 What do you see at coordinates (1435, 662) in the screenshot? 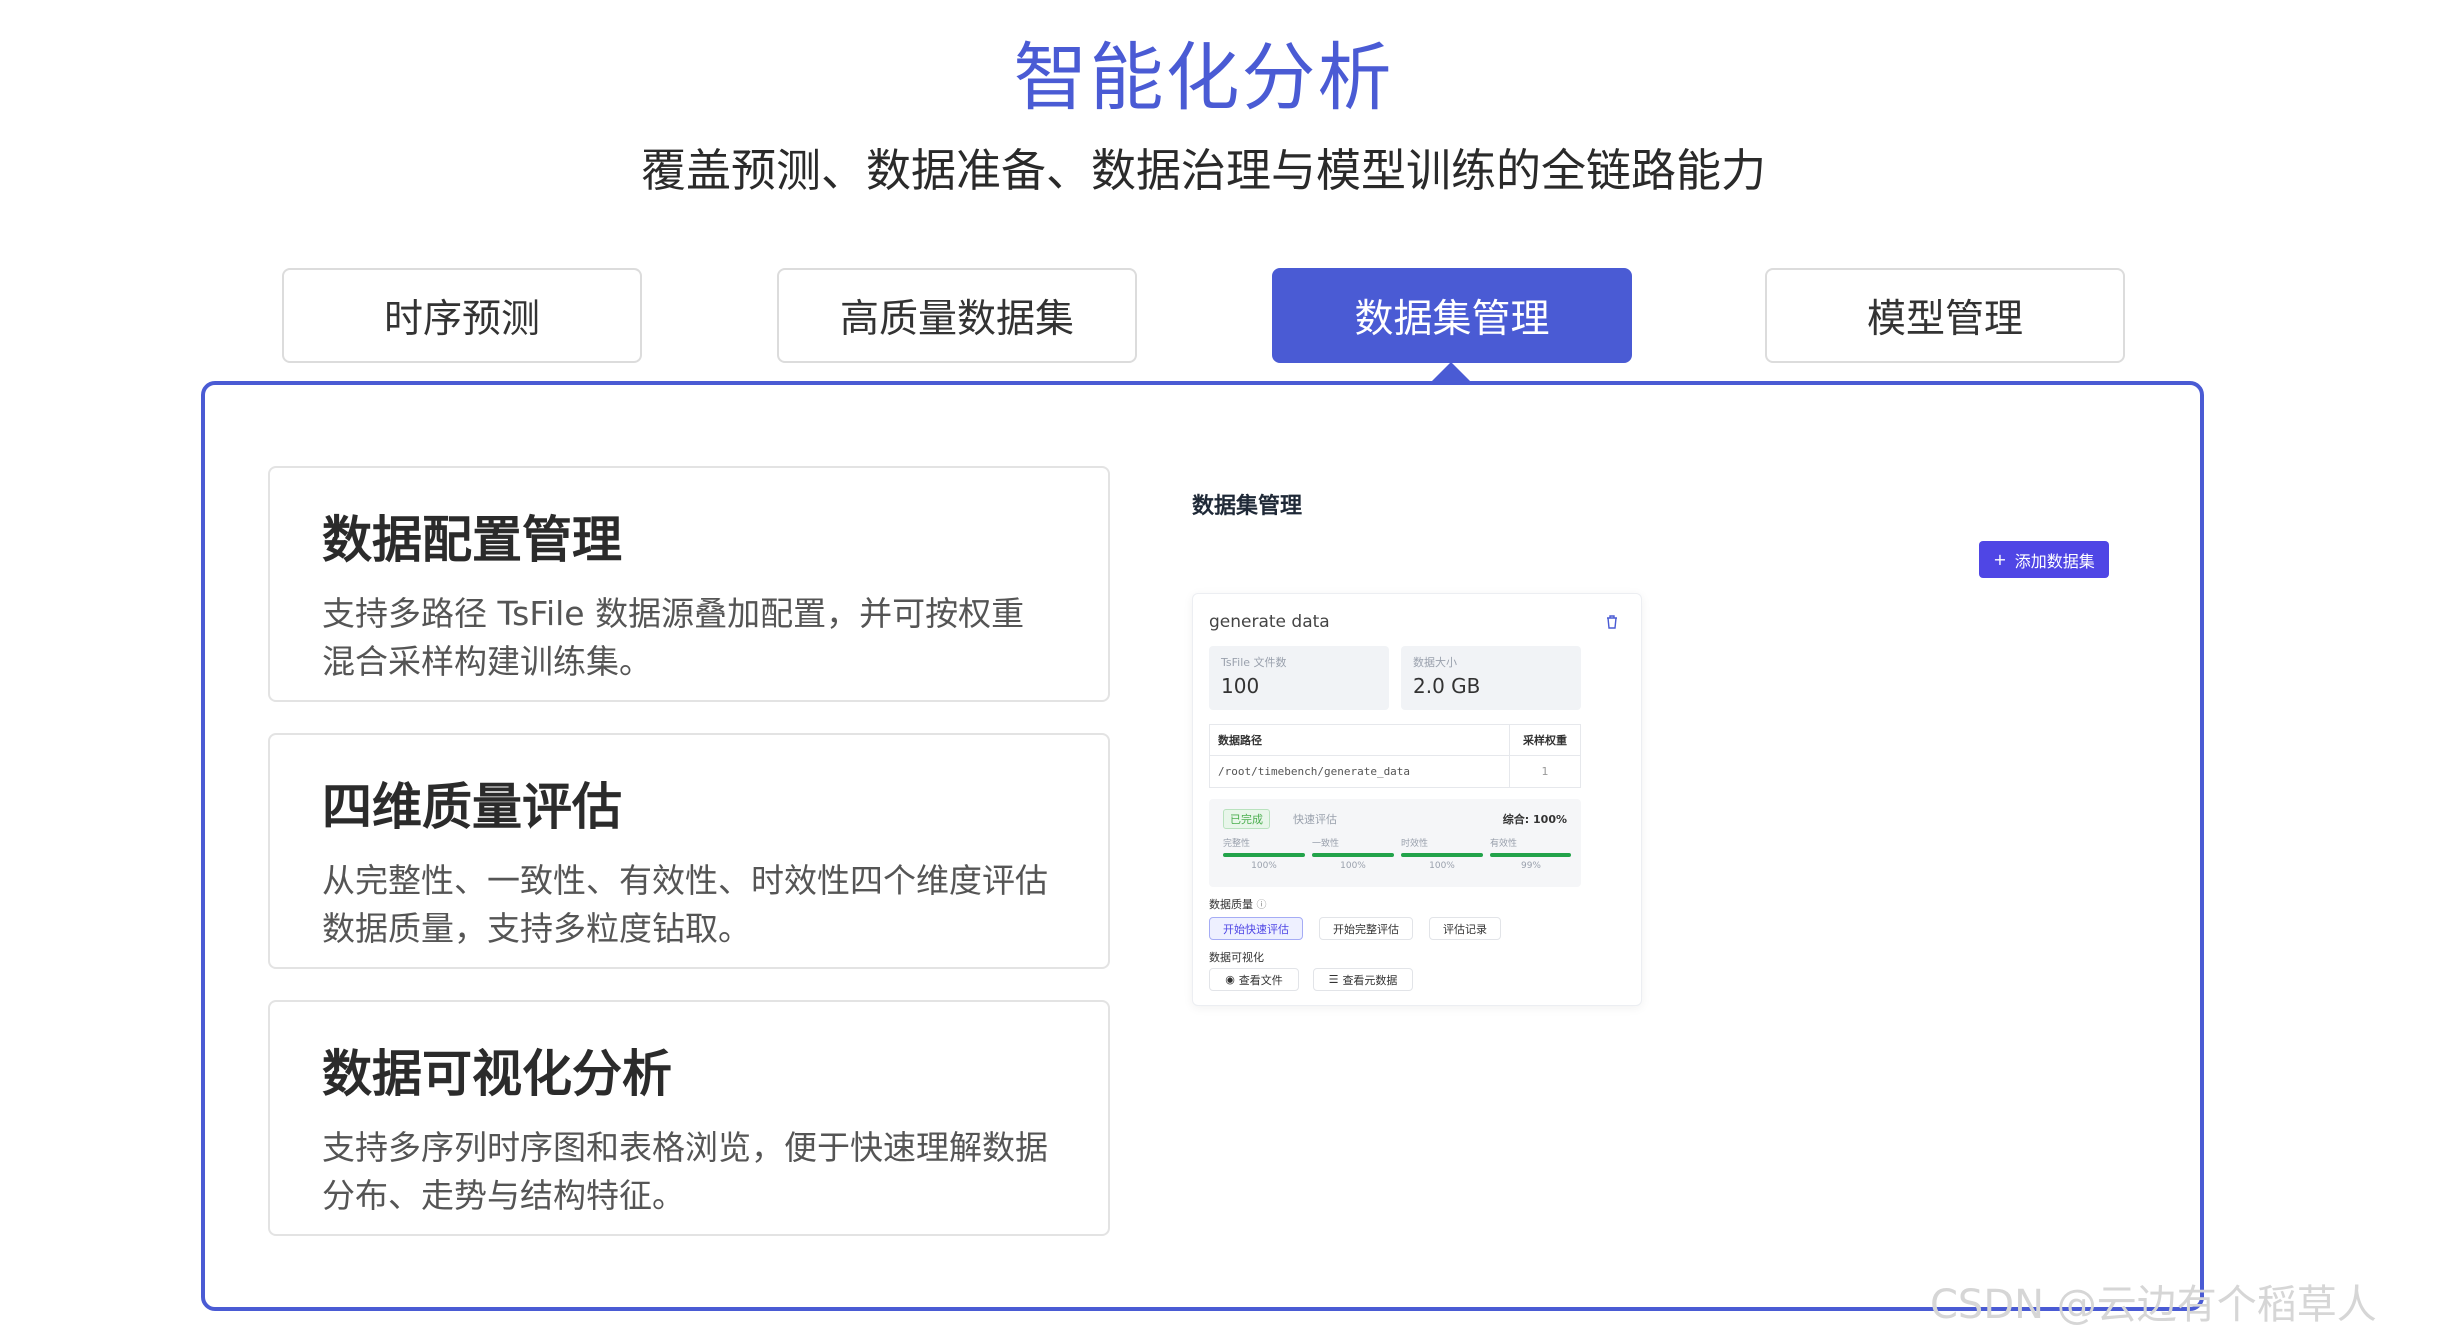
I see `stat-label: 数据大小` at bounding box center [1435, 662].